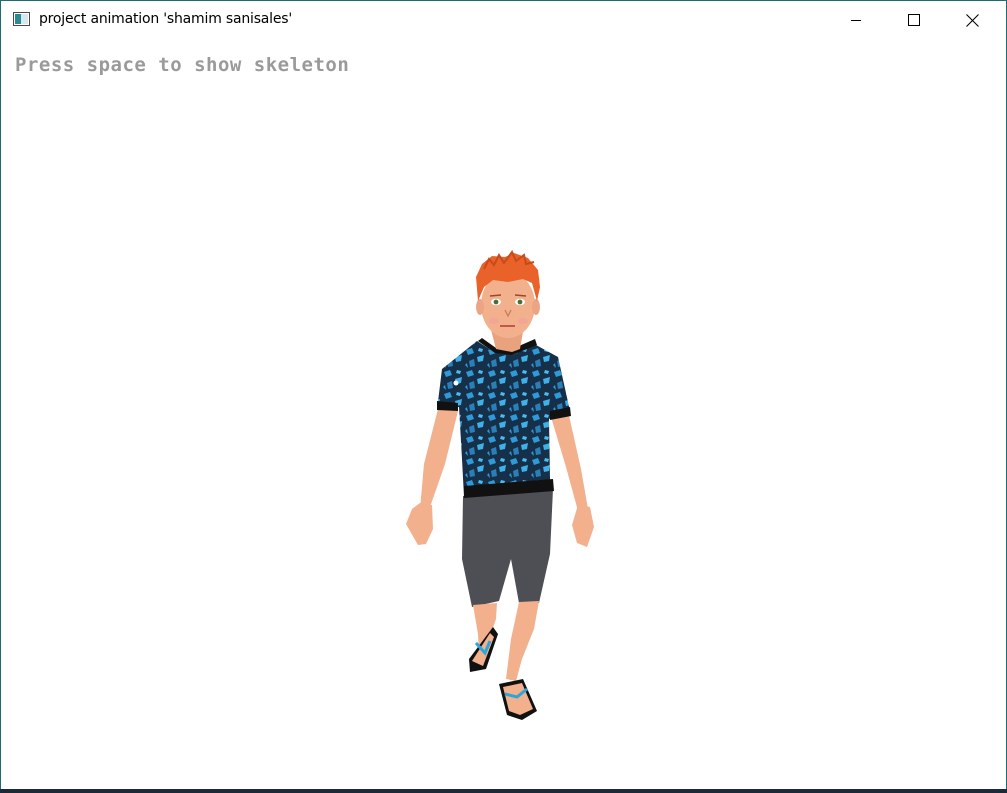  I want to click on animated-character, so click(500, 485).